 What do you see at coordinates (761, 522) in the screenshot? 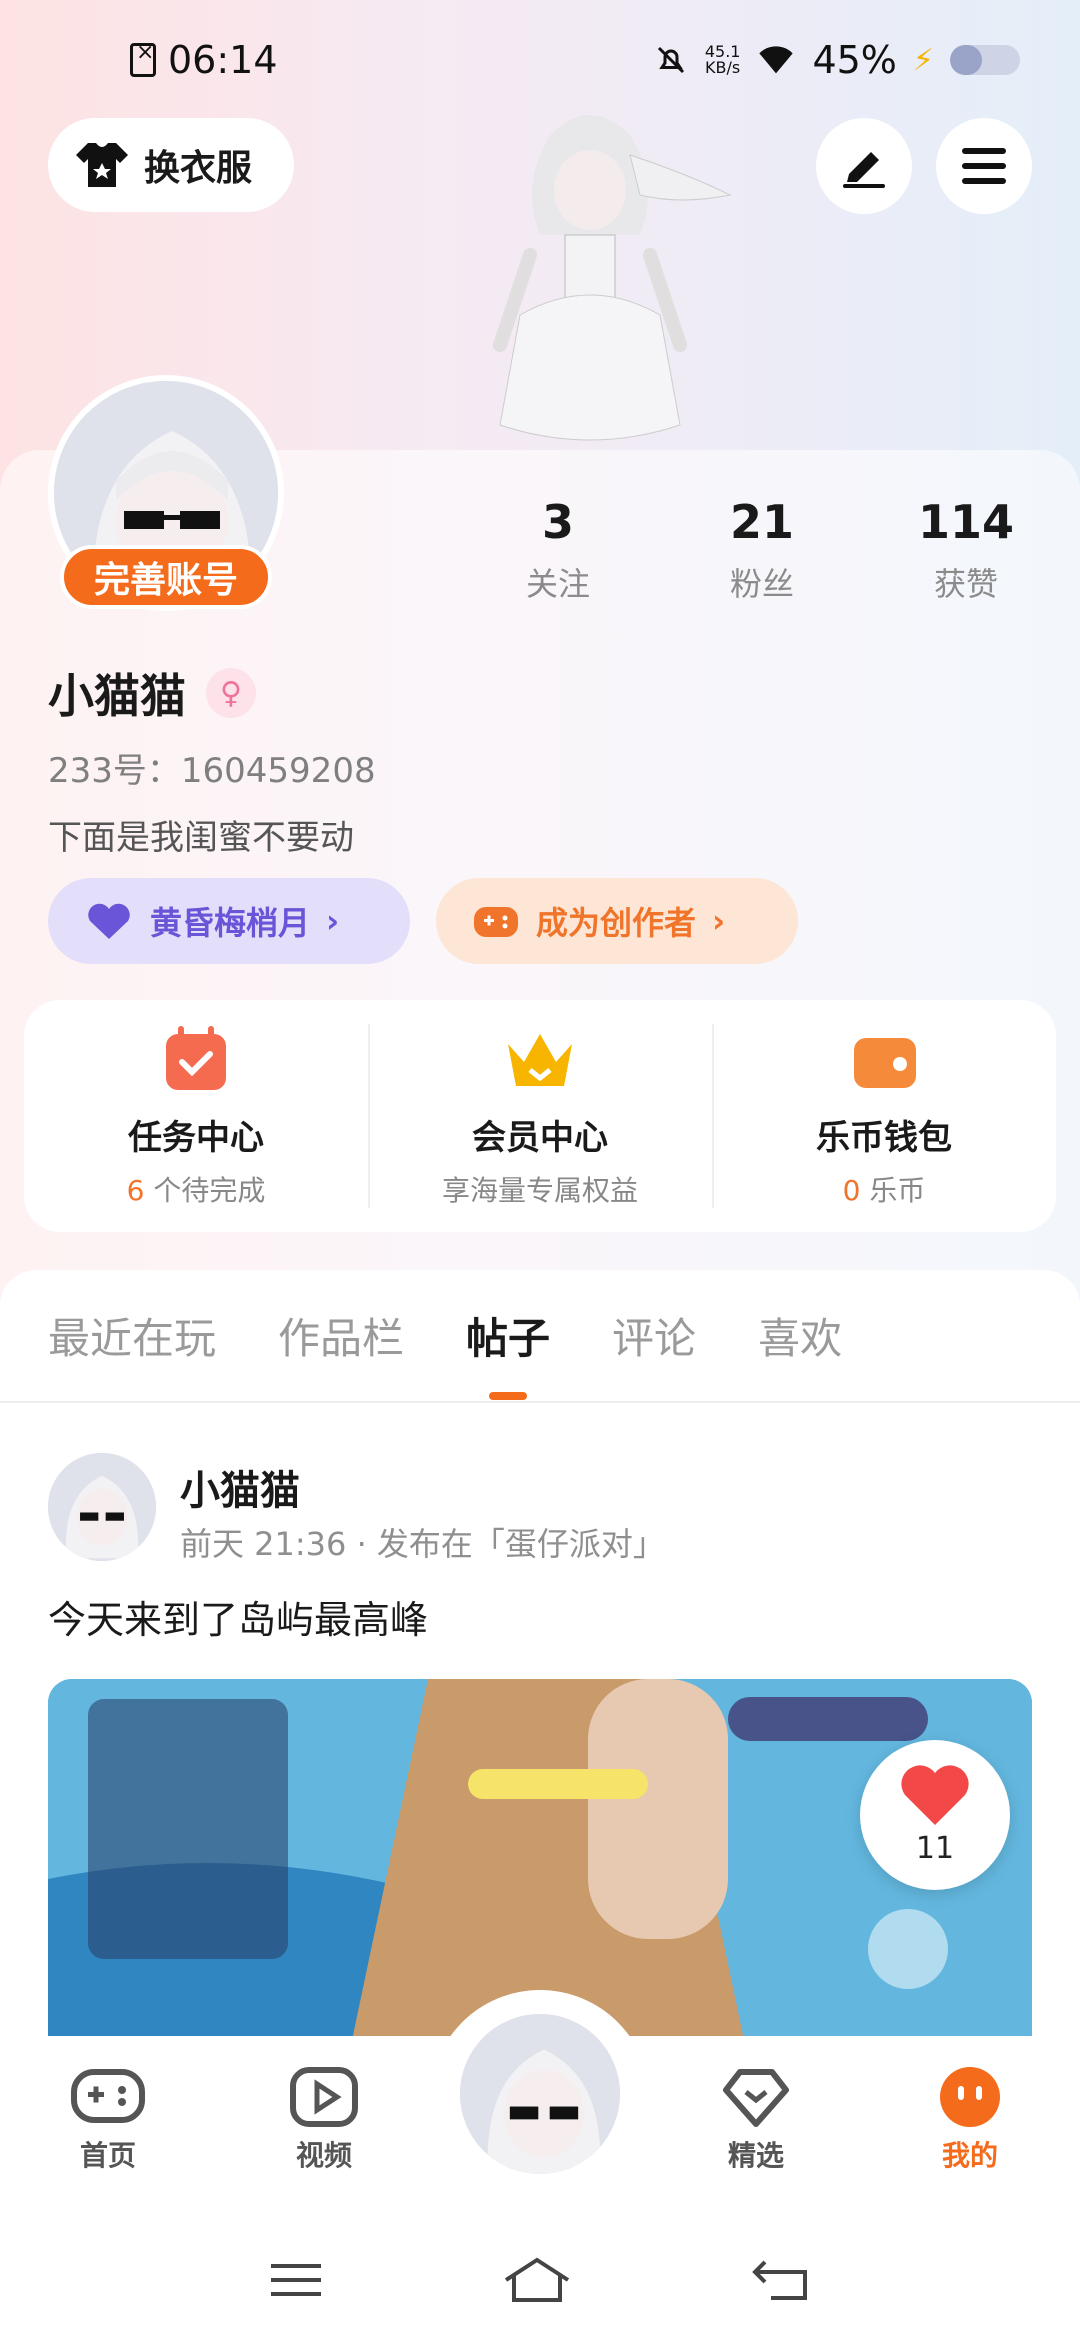
I see `stat-followers-value: 21` at bounding box center [761, 522].